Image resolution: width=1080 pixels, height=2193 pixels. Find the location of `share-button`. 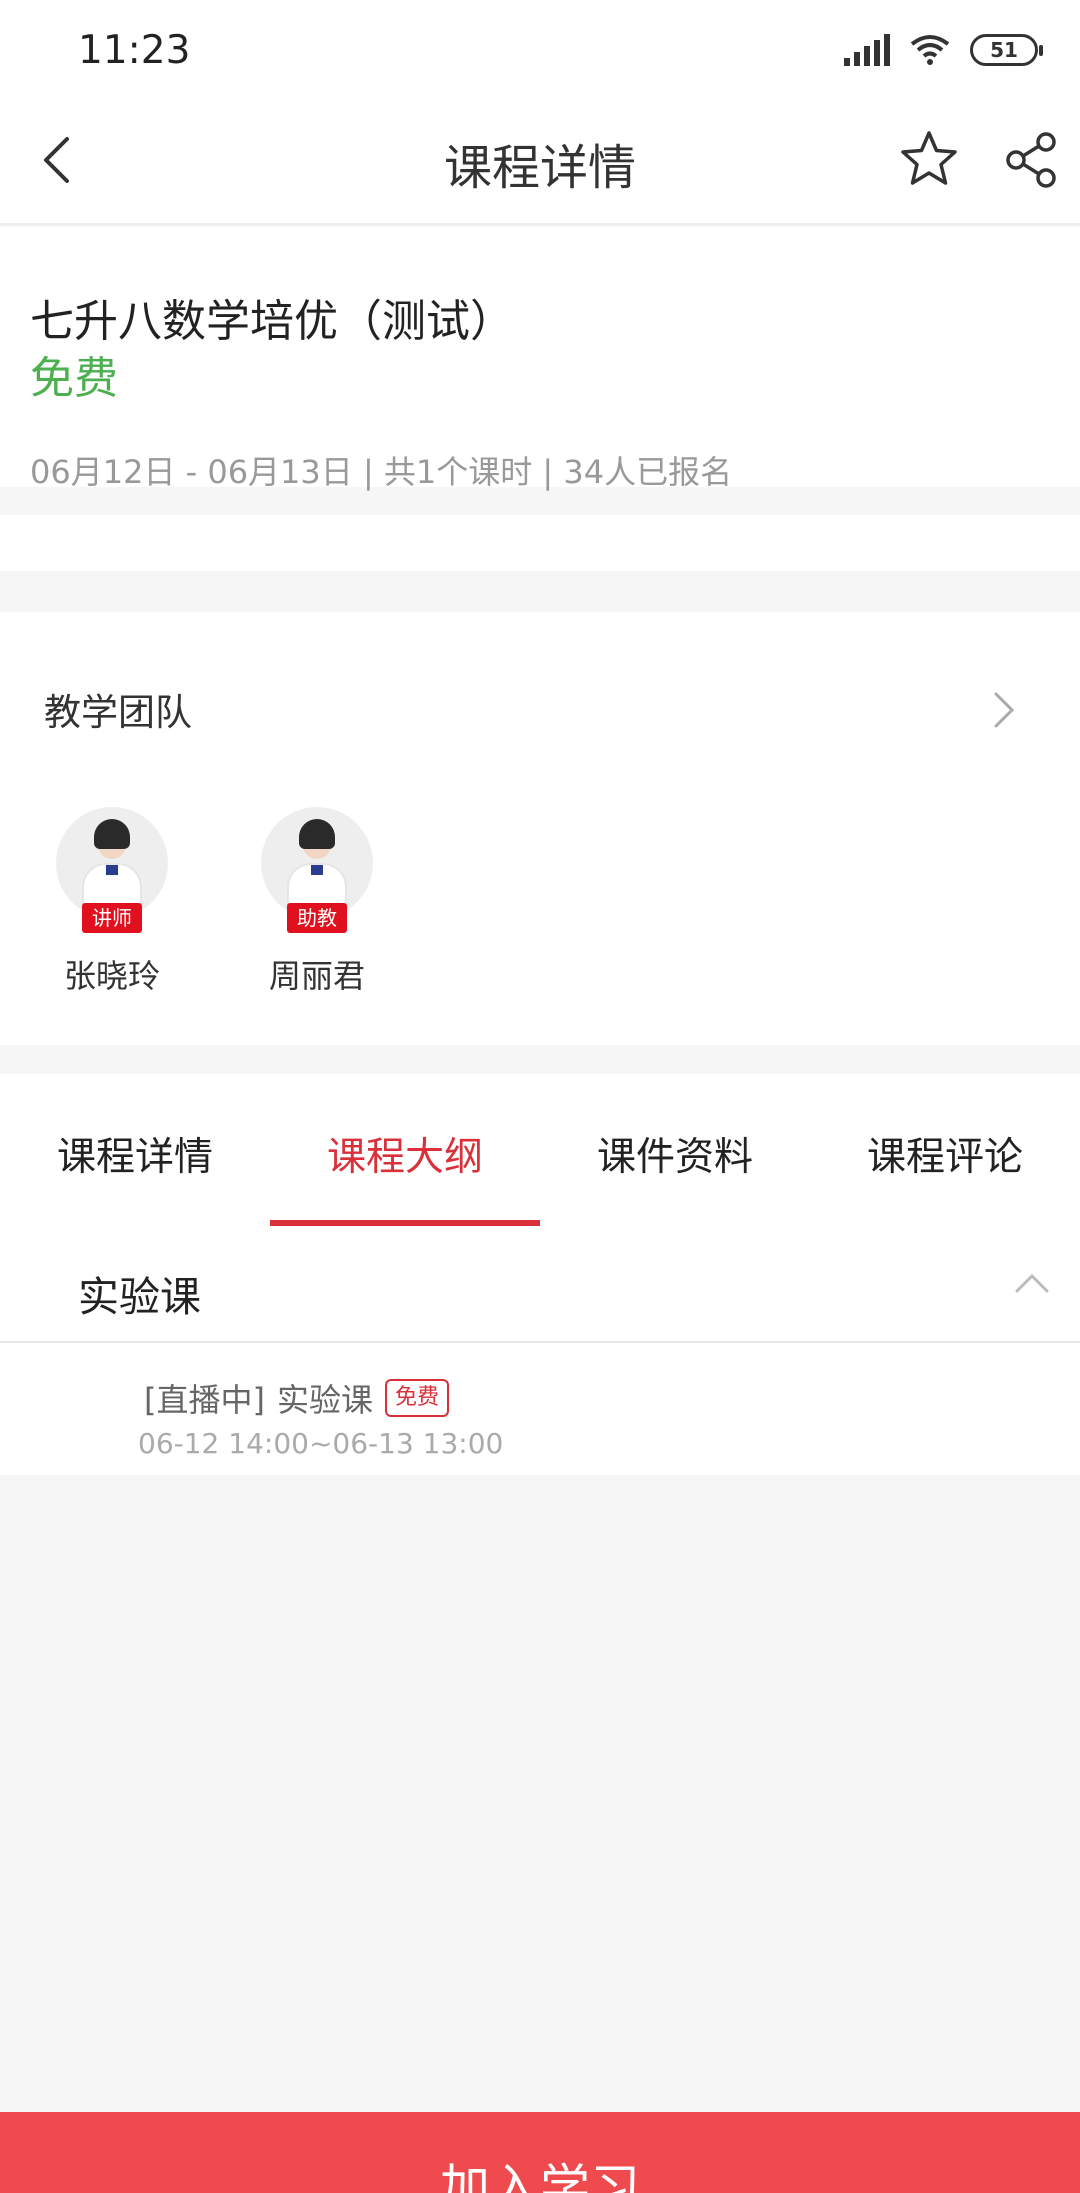

share-button is located at coordinates (1032, 160).